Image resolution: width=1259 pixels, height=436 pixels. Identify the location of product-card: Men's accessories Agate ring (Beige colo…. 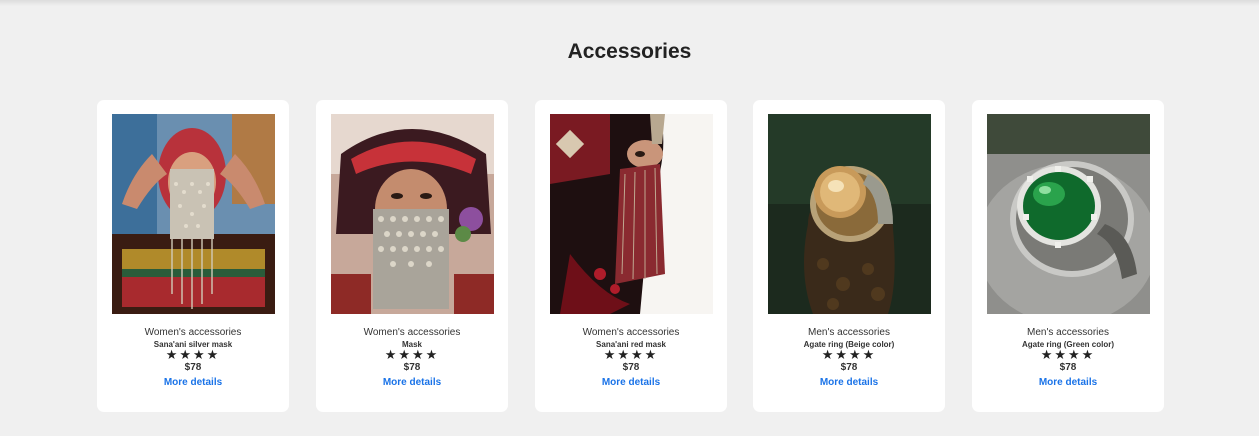
(849, 256).